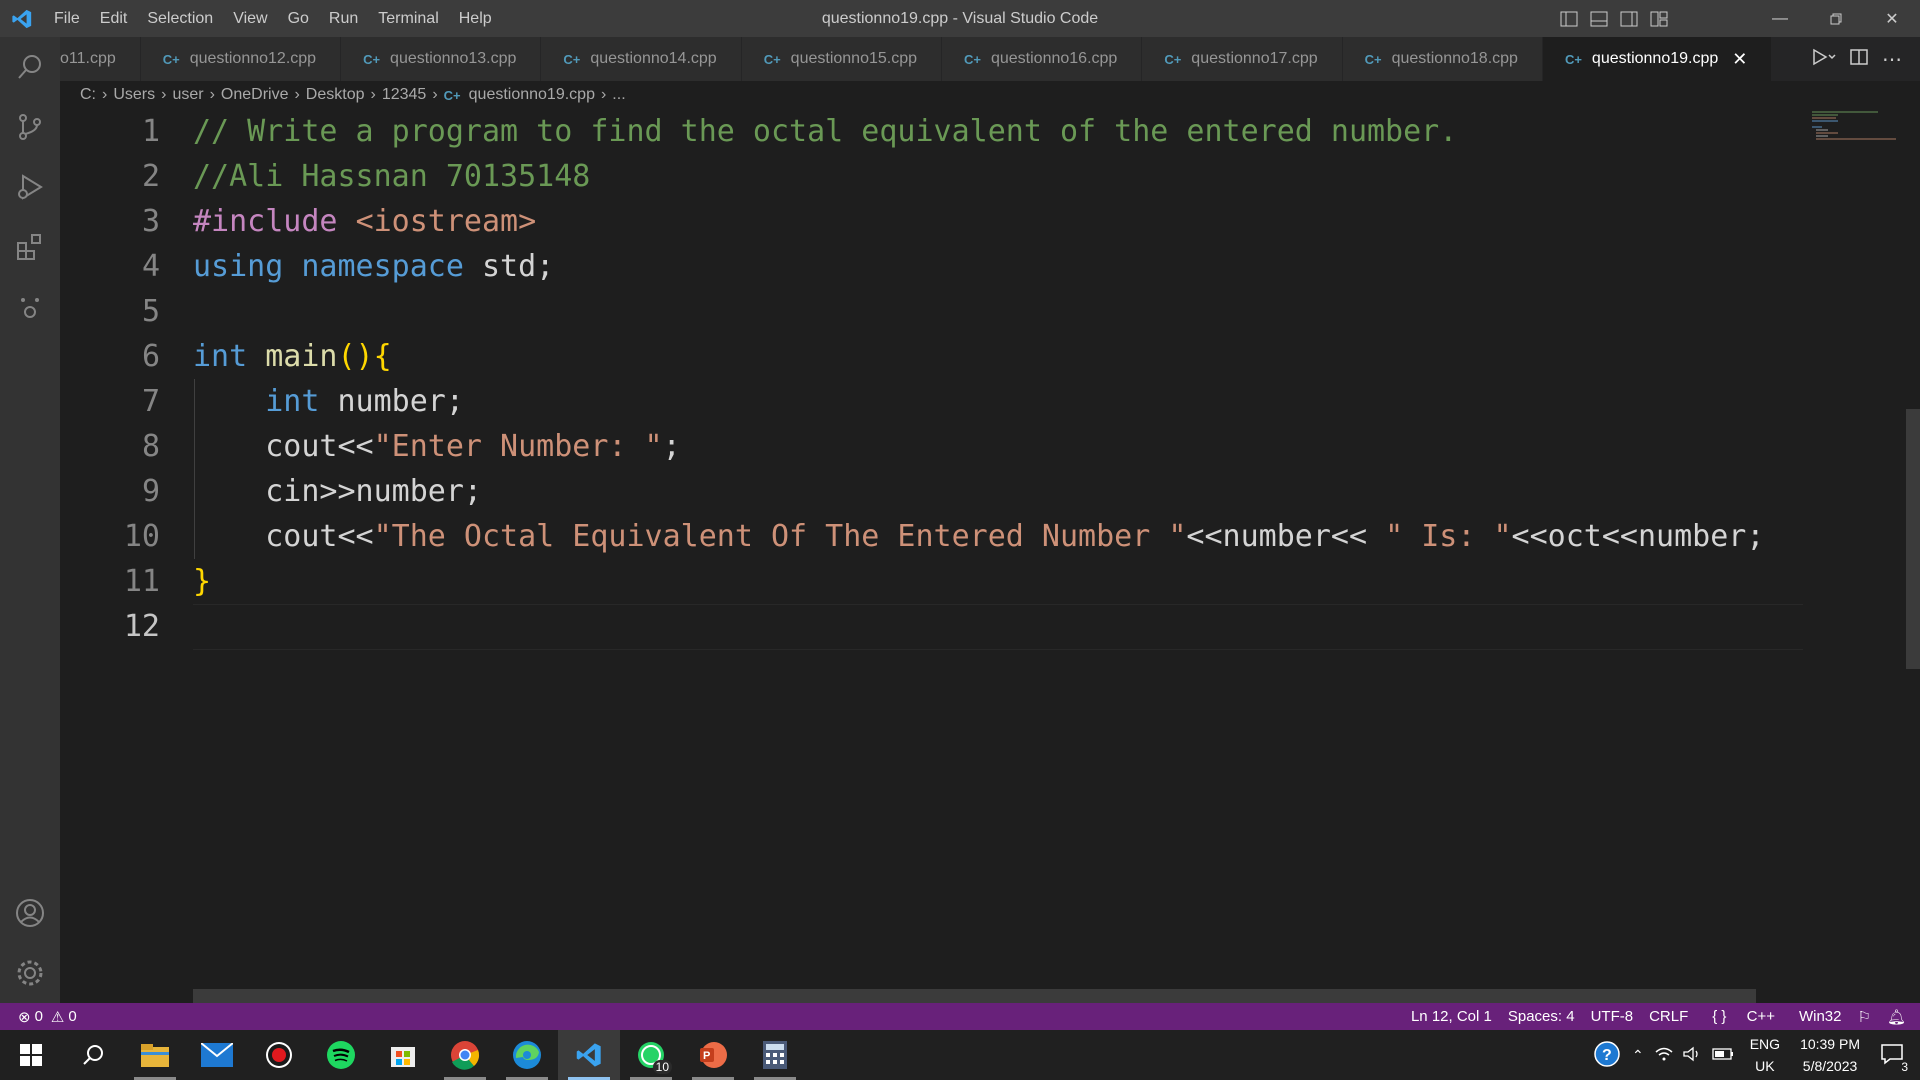  What do you see at coordinates (255, 95) in the screenshot?
I see `breadcrumb-onedrive: OneDrive` at bounding box center [255, 95].